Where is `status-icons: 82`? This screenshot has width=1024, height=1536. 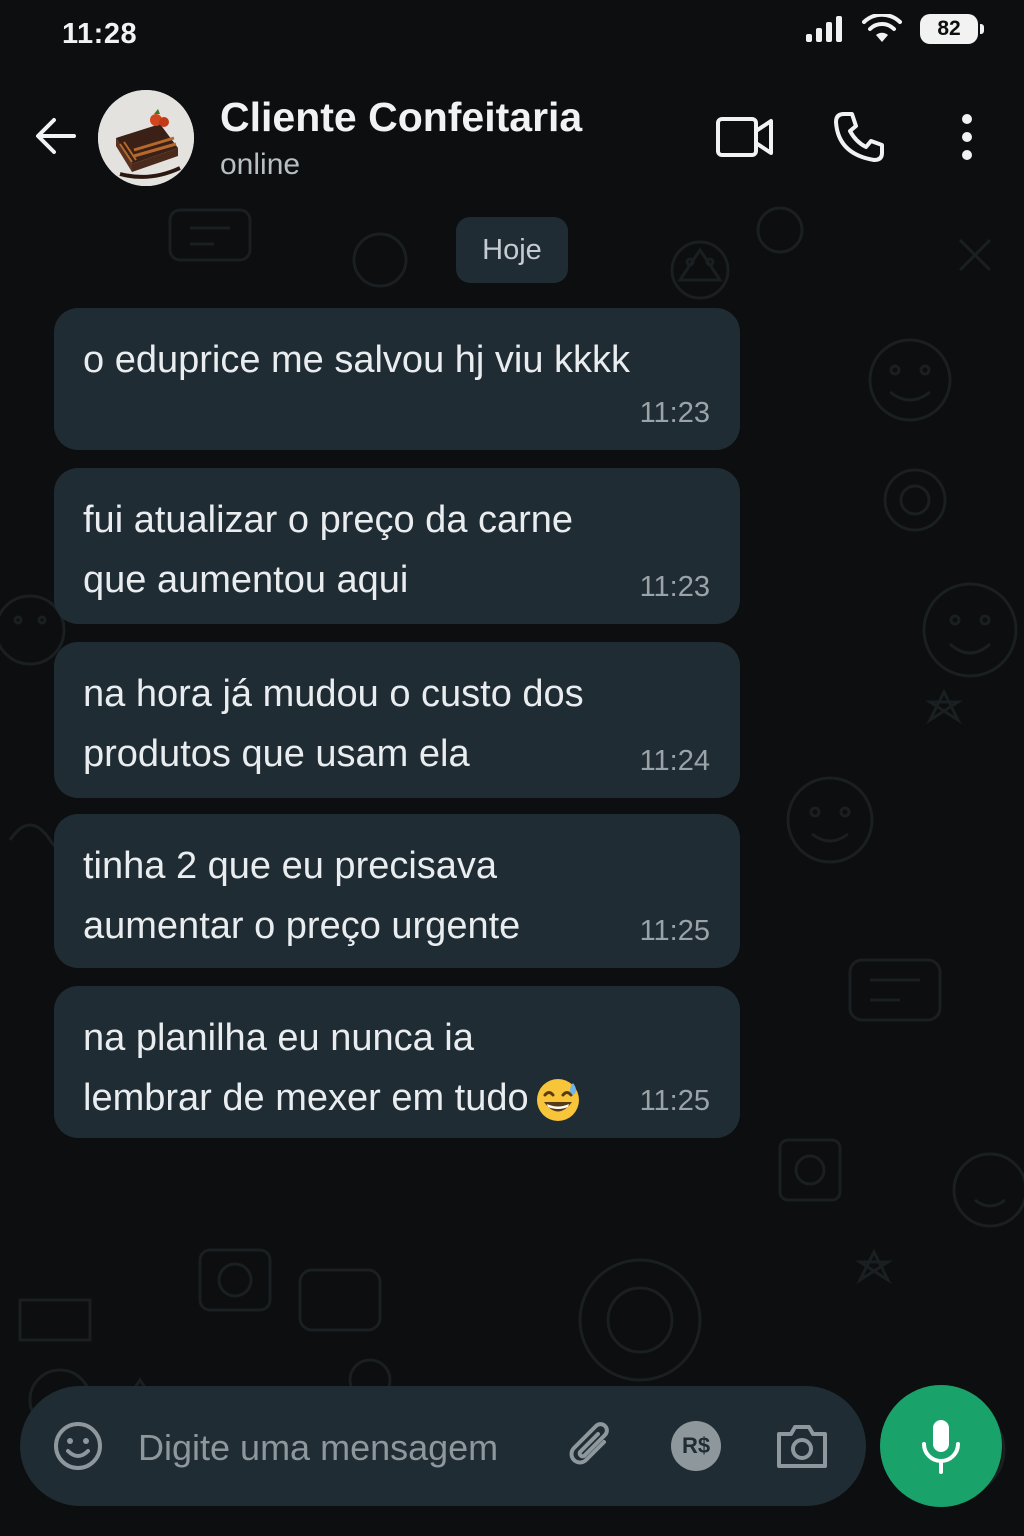 status-icons: 82 is located at coordinates (894, 29).